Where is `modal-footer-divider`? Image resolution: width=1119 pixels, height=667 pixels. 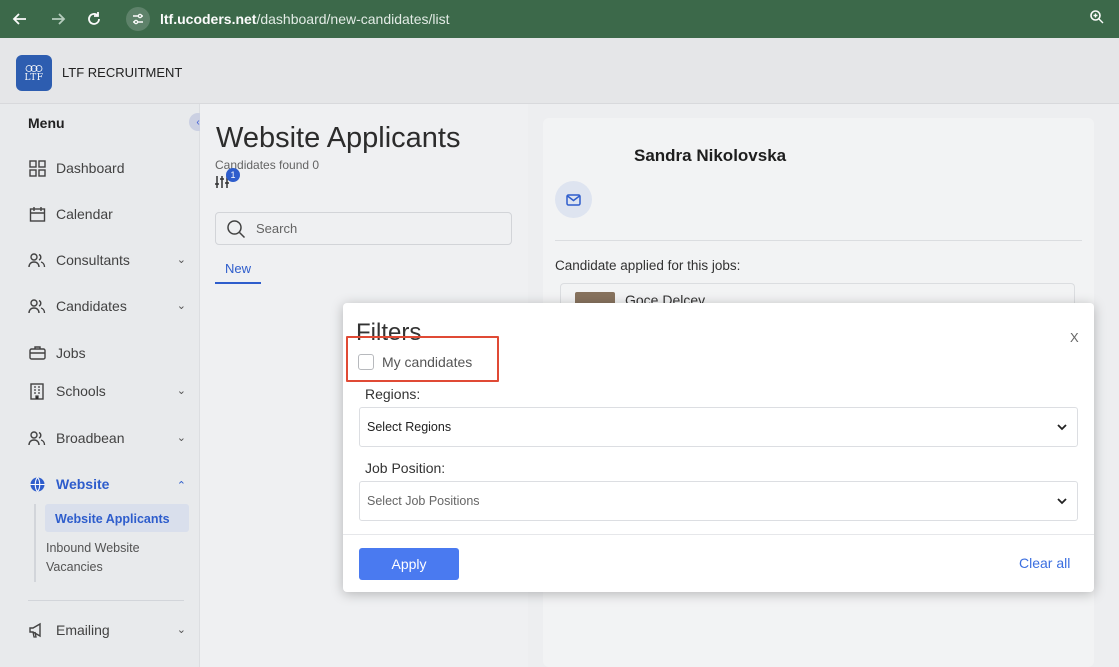 modal-footer-divider is located at coordinates (718, 534).